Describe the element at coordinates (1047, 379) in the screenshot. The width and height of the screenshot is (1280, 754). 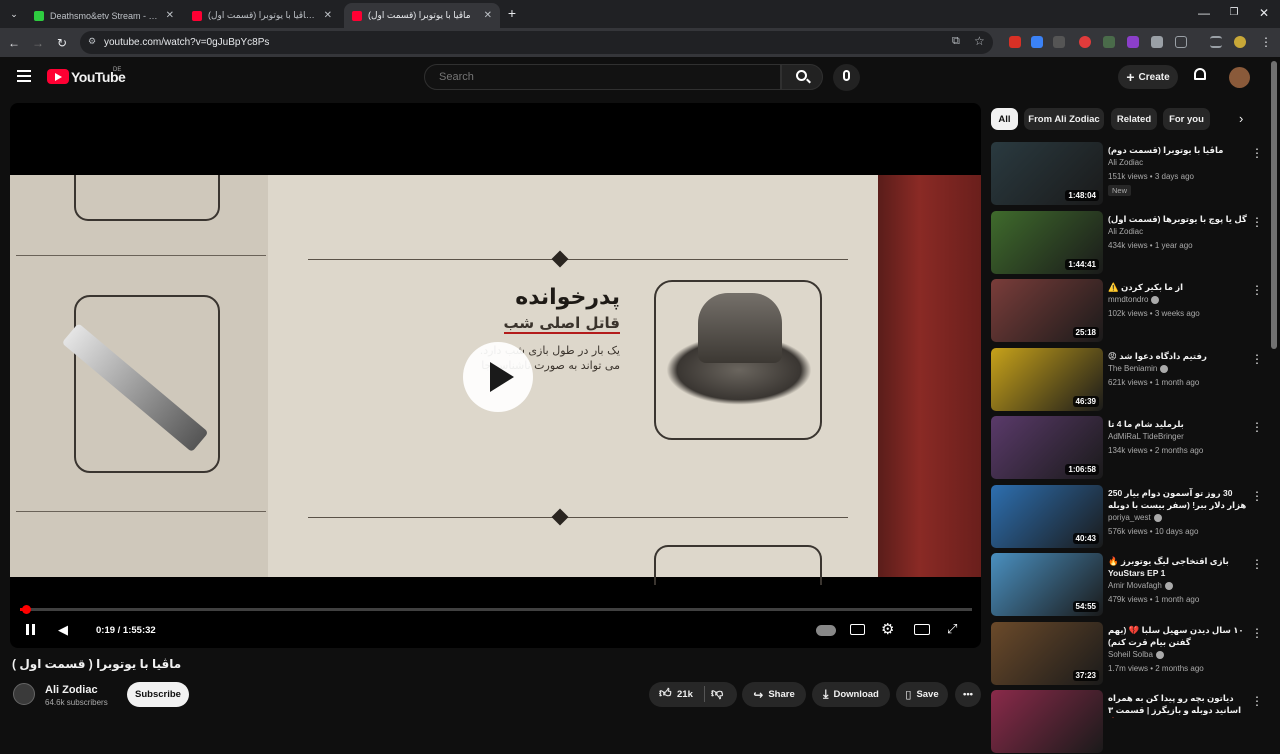
I see `recommendation-thumbnail: 46:39` at that location.